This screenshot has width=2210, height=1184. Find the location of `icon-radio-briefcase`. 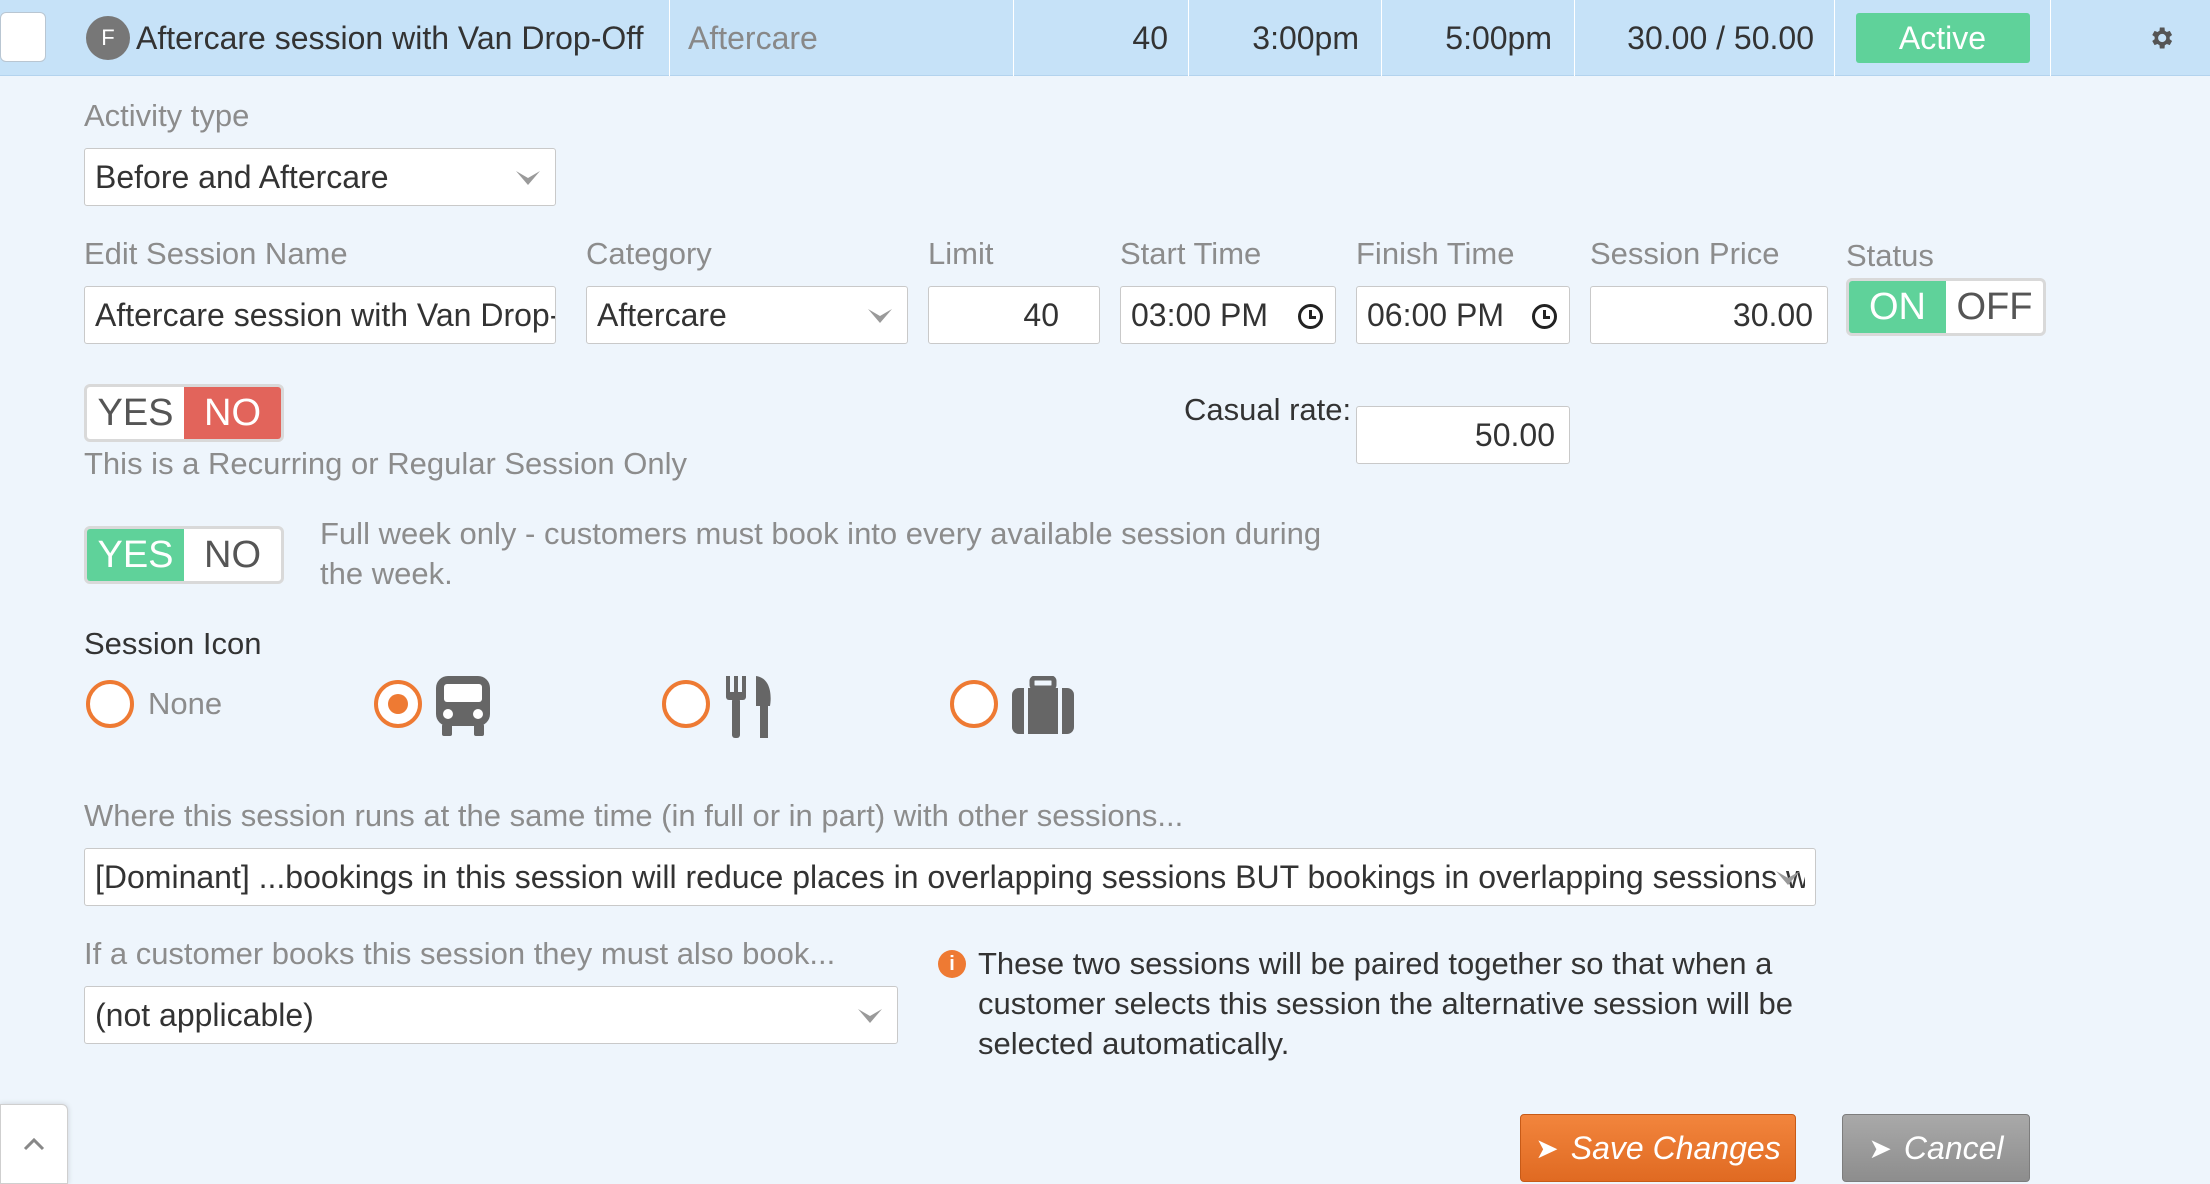

icon-radio-briefcase is located at coordinates (974, 704).